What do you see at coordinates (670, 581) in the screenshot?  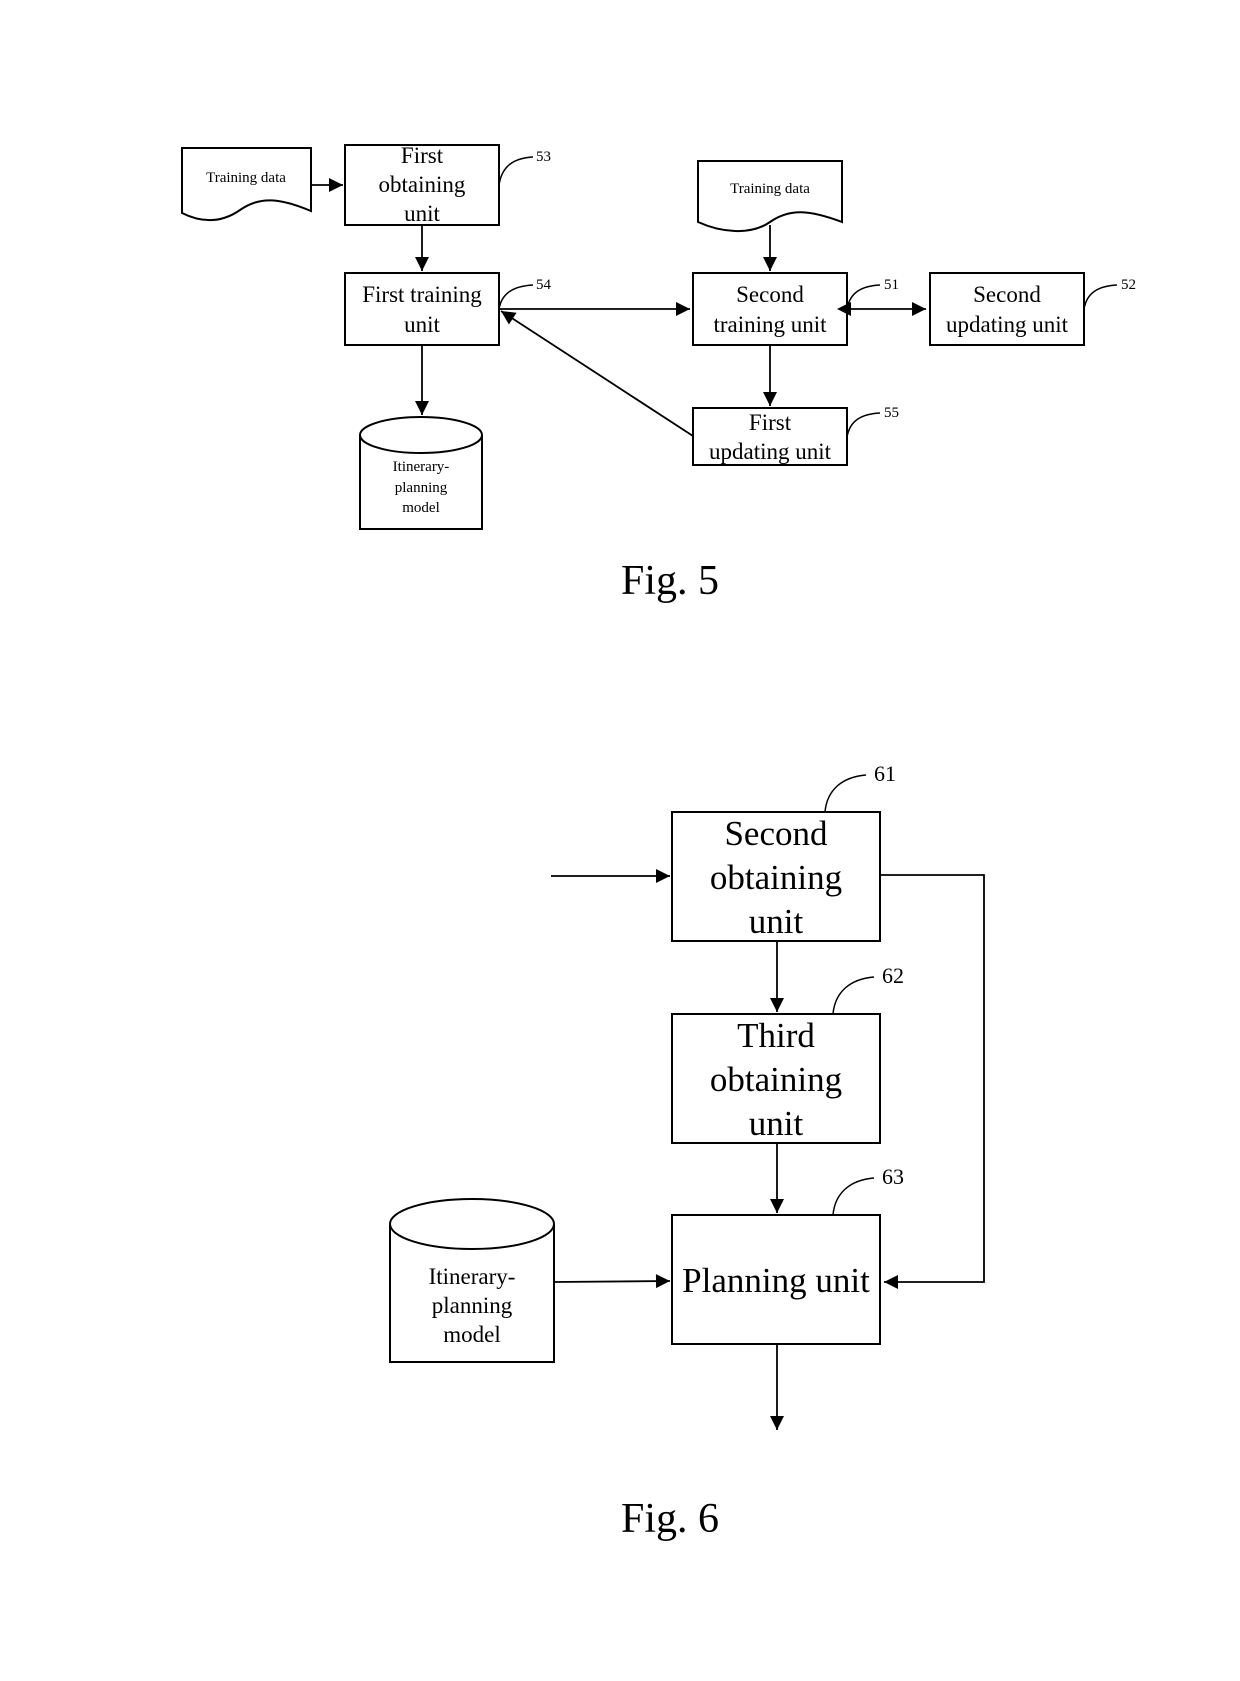 I see `fig5-caption: Fig. 5` at bounding box center [670, 581].